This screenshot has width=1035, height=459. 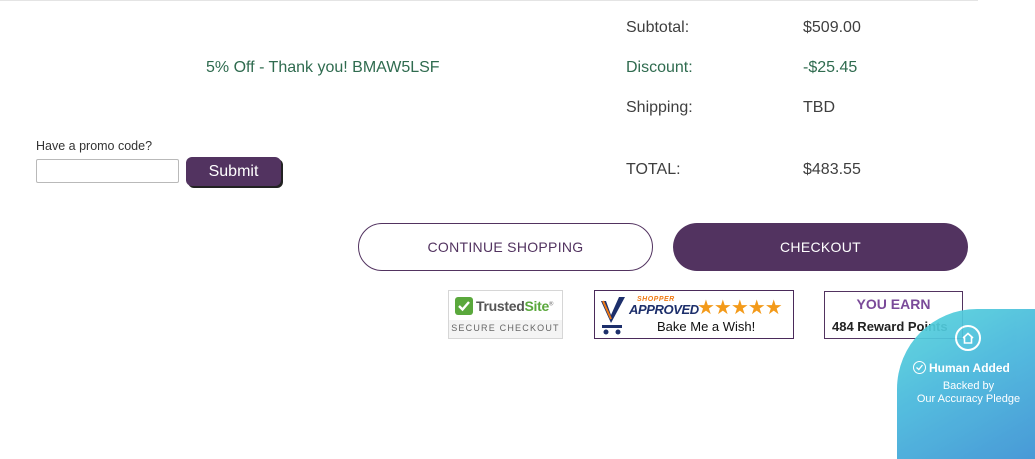 I want to click on shopper-approved-badge: SHOPPER APPROVED ★★★★★ Bake Me a Wish!, so click(x=694, y=314).